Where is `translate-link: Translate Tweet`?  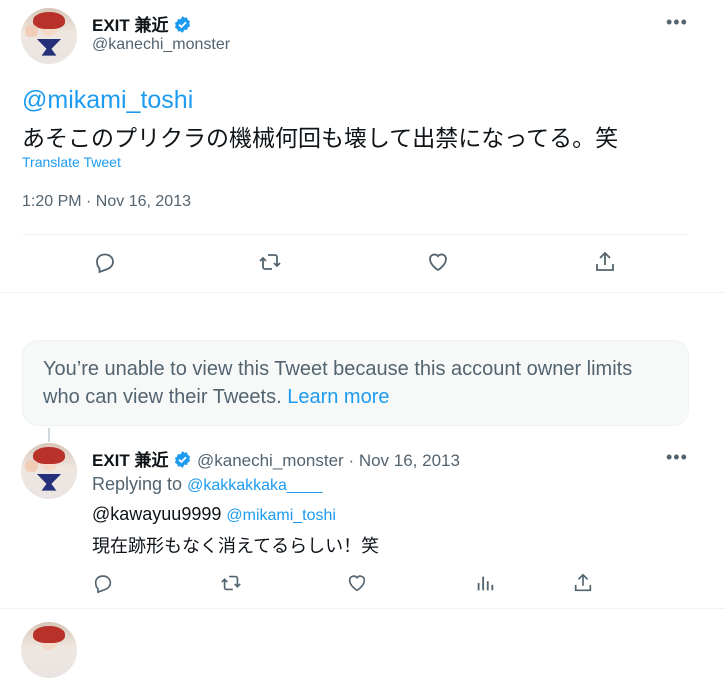
translate-link: Translate Tweet is located at coordinates (71, 162).